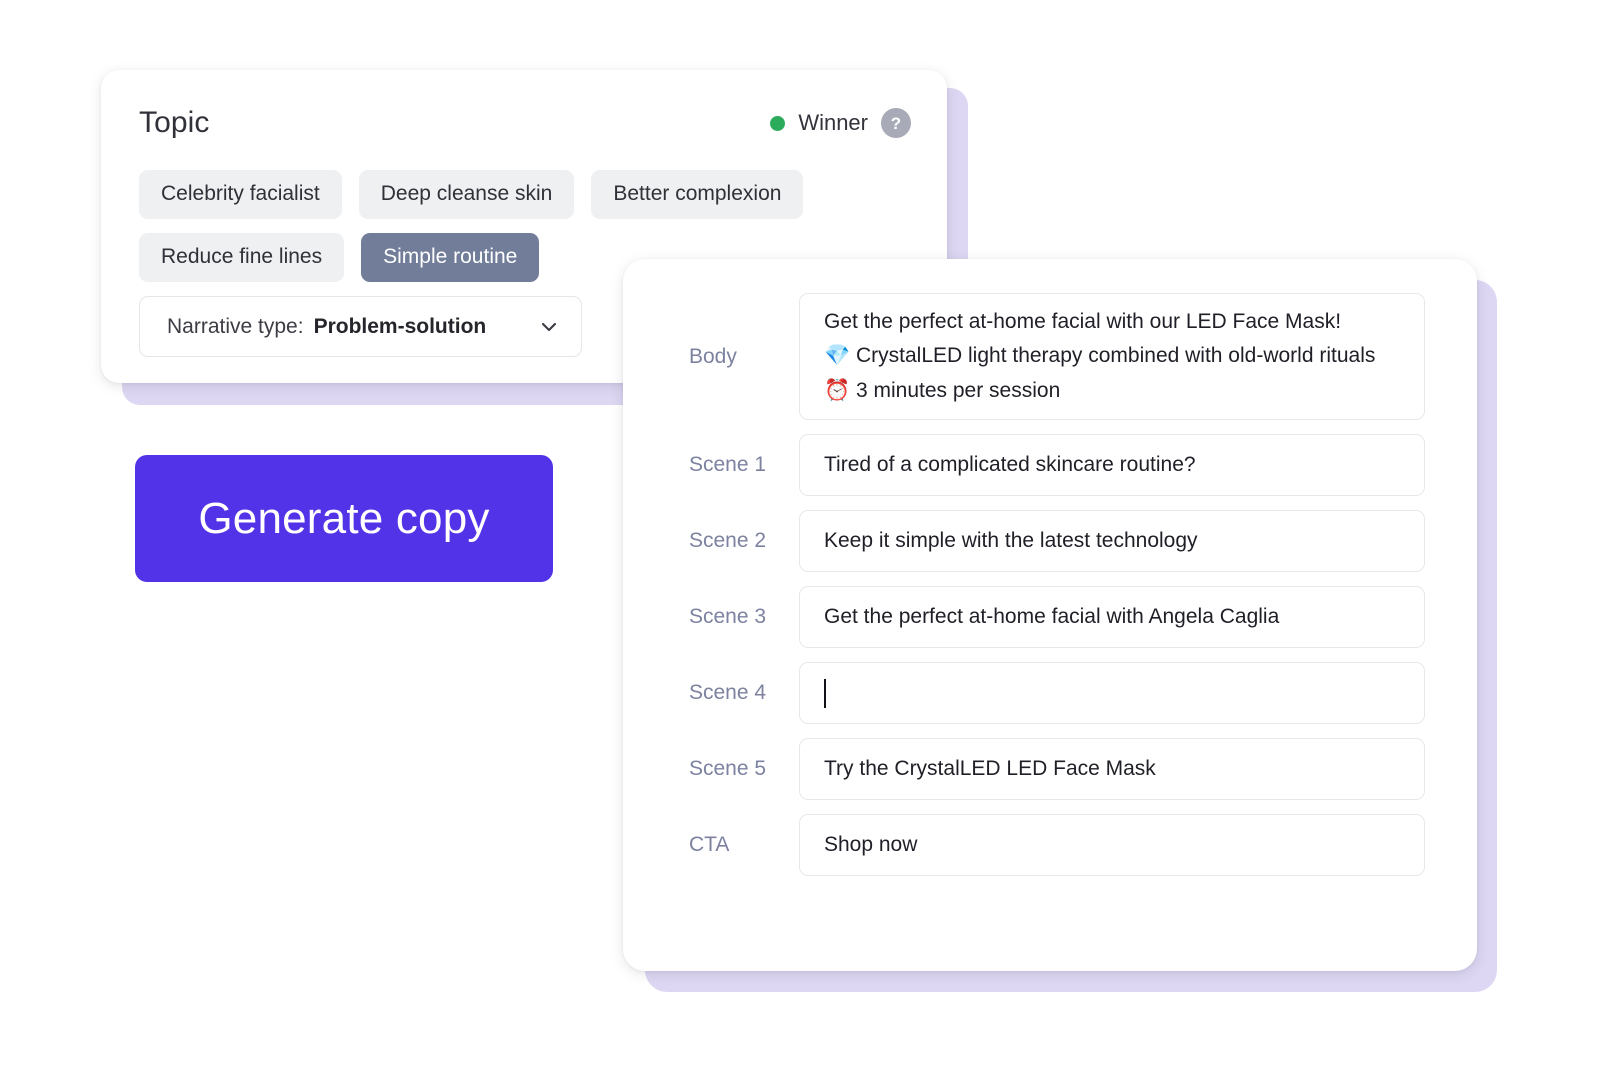 Image resolution: width=1600 pixels, height=1067 pixels. I want to click on topic-chip-better-complexion: Better complexion, so click(697, 194).